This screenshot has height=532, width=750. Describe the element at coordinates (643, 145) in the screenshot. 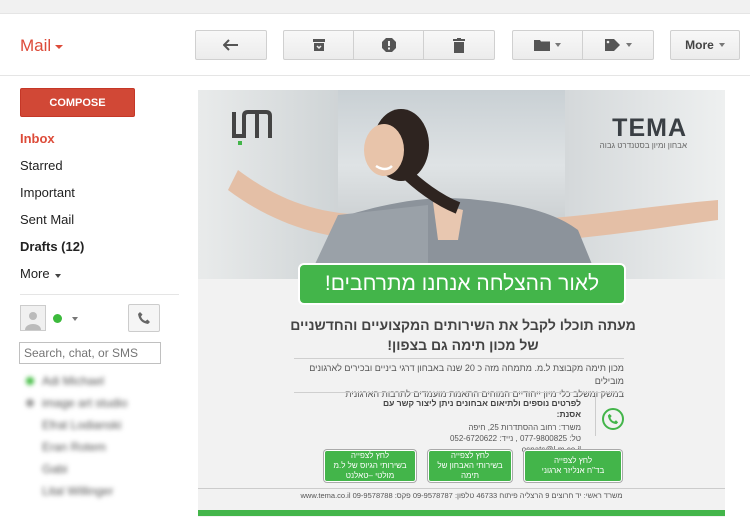

I see `tema-logo-tagline: אבחון ומיון בסטנדרט גבוה` at that location.